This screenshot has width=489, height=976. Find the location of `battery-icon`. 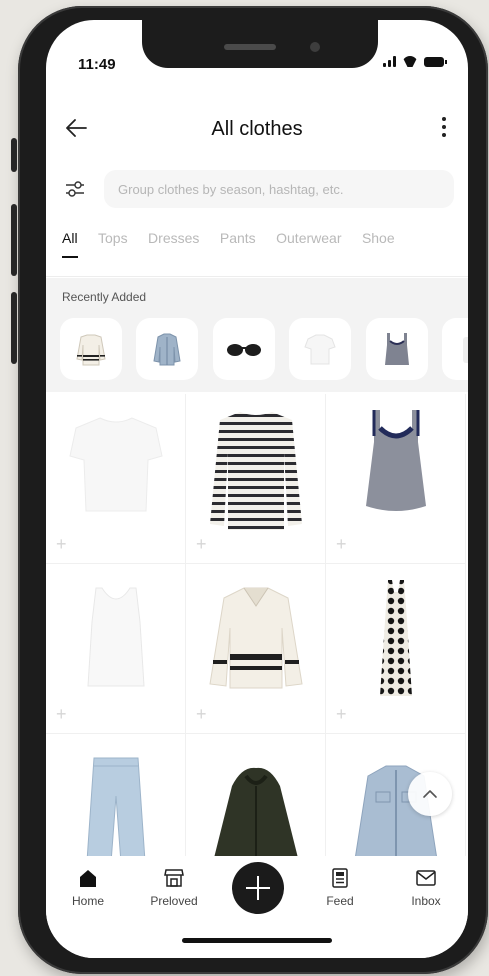

battery-icon is located at coordinates (435, 61).